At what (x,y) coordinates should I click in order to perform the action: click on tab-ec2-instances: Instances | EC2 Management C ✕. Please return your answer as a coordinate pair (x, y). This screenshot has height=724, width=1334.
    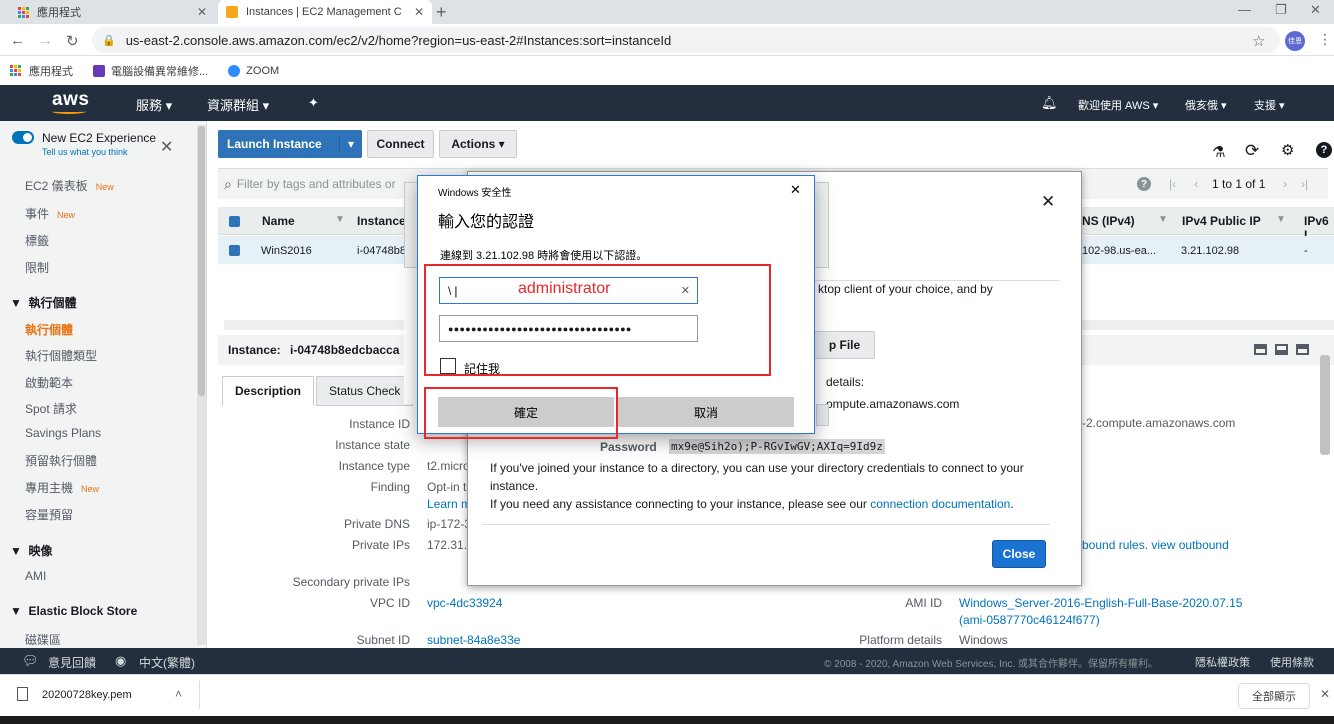
    Looking at the image, I should click on (325, 12).